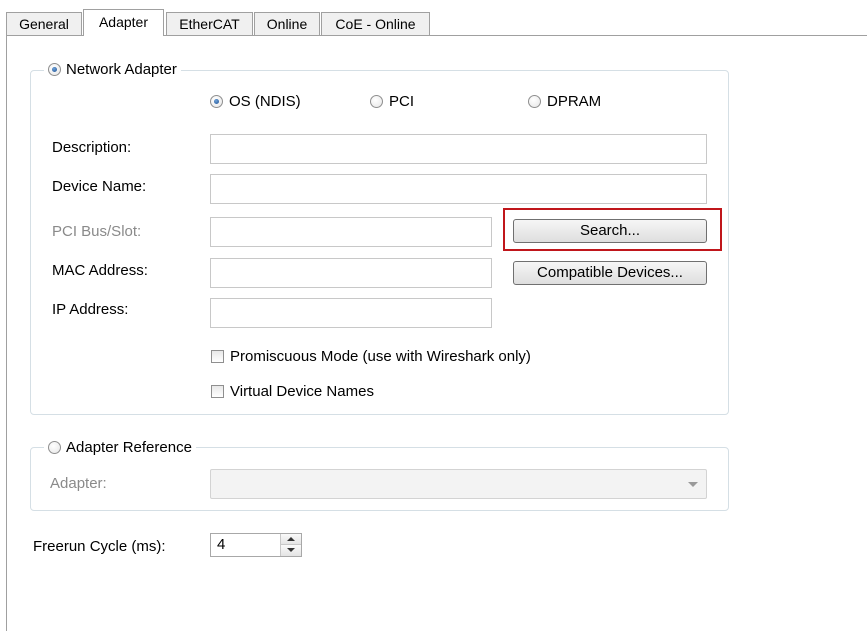 The image size is (867, 631). Describe the element at coordinates (402, 101) in the screenshot. I see `mode-pci-label: PCI` at that location.